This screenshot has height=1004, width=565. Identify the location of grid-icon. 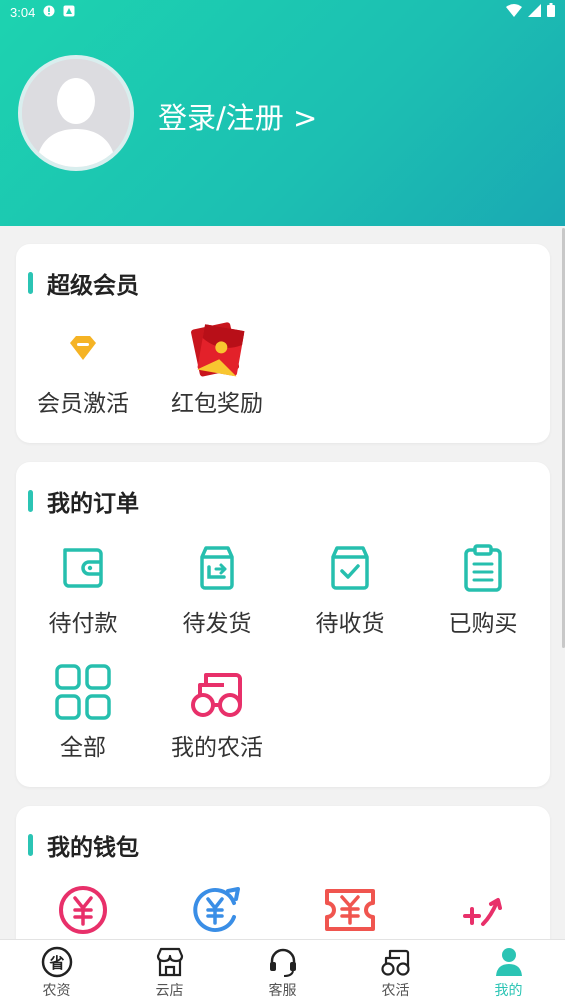
(83, 692).